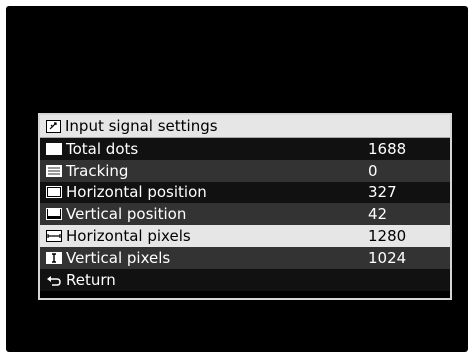 Image resolution: width=474 pixels, height=358 pixels. Describe the element at coordinates (53, 126) in the screenshot. I see `settings-icon` at that location.